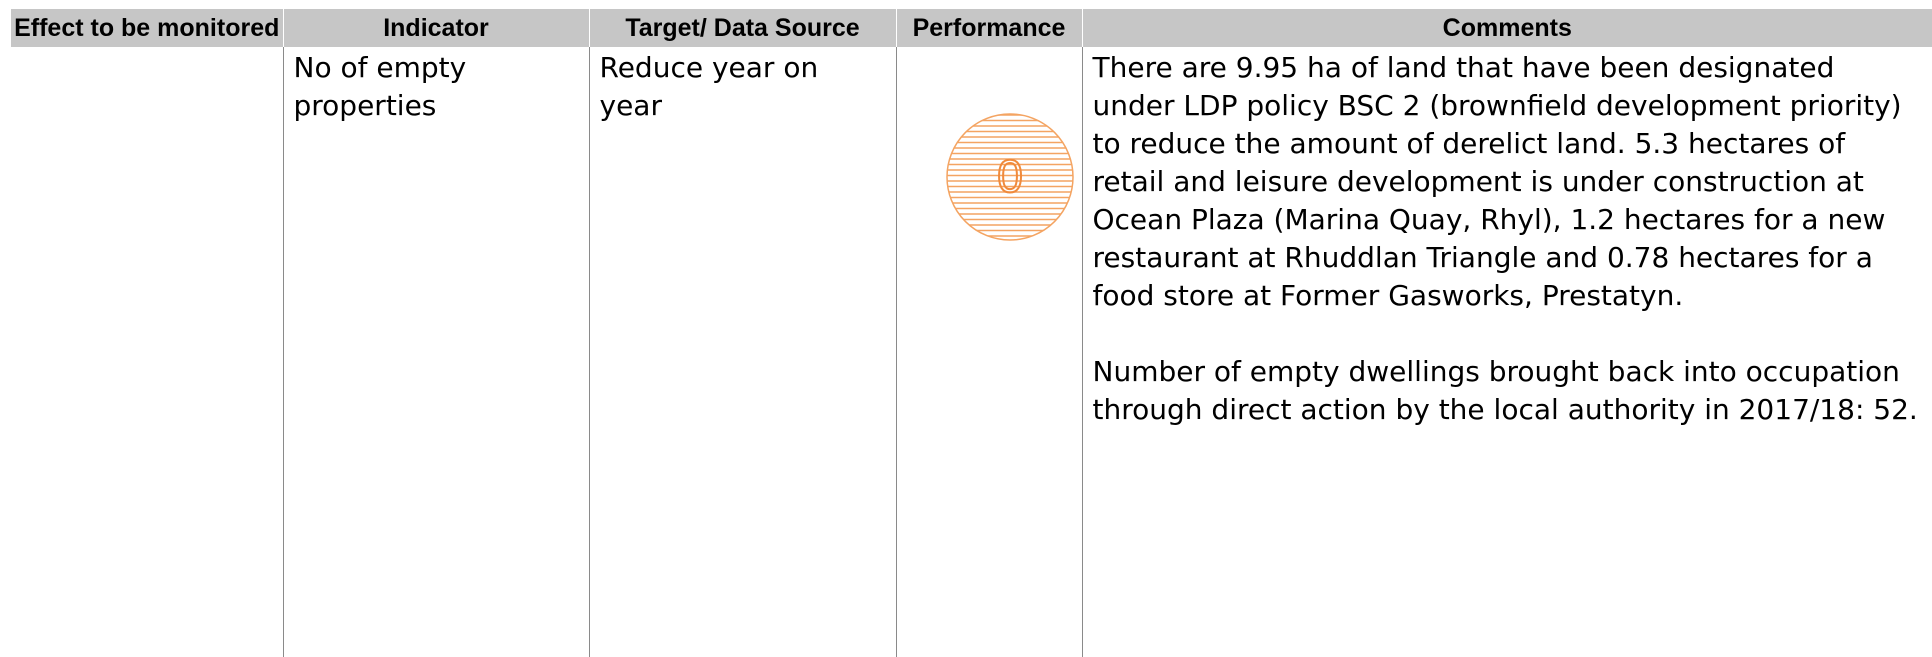  What do you see at coordinates (435, 352) in the screenshot?
I see `indicator-cell: No of empty properties` at bounding box center [435, 352].